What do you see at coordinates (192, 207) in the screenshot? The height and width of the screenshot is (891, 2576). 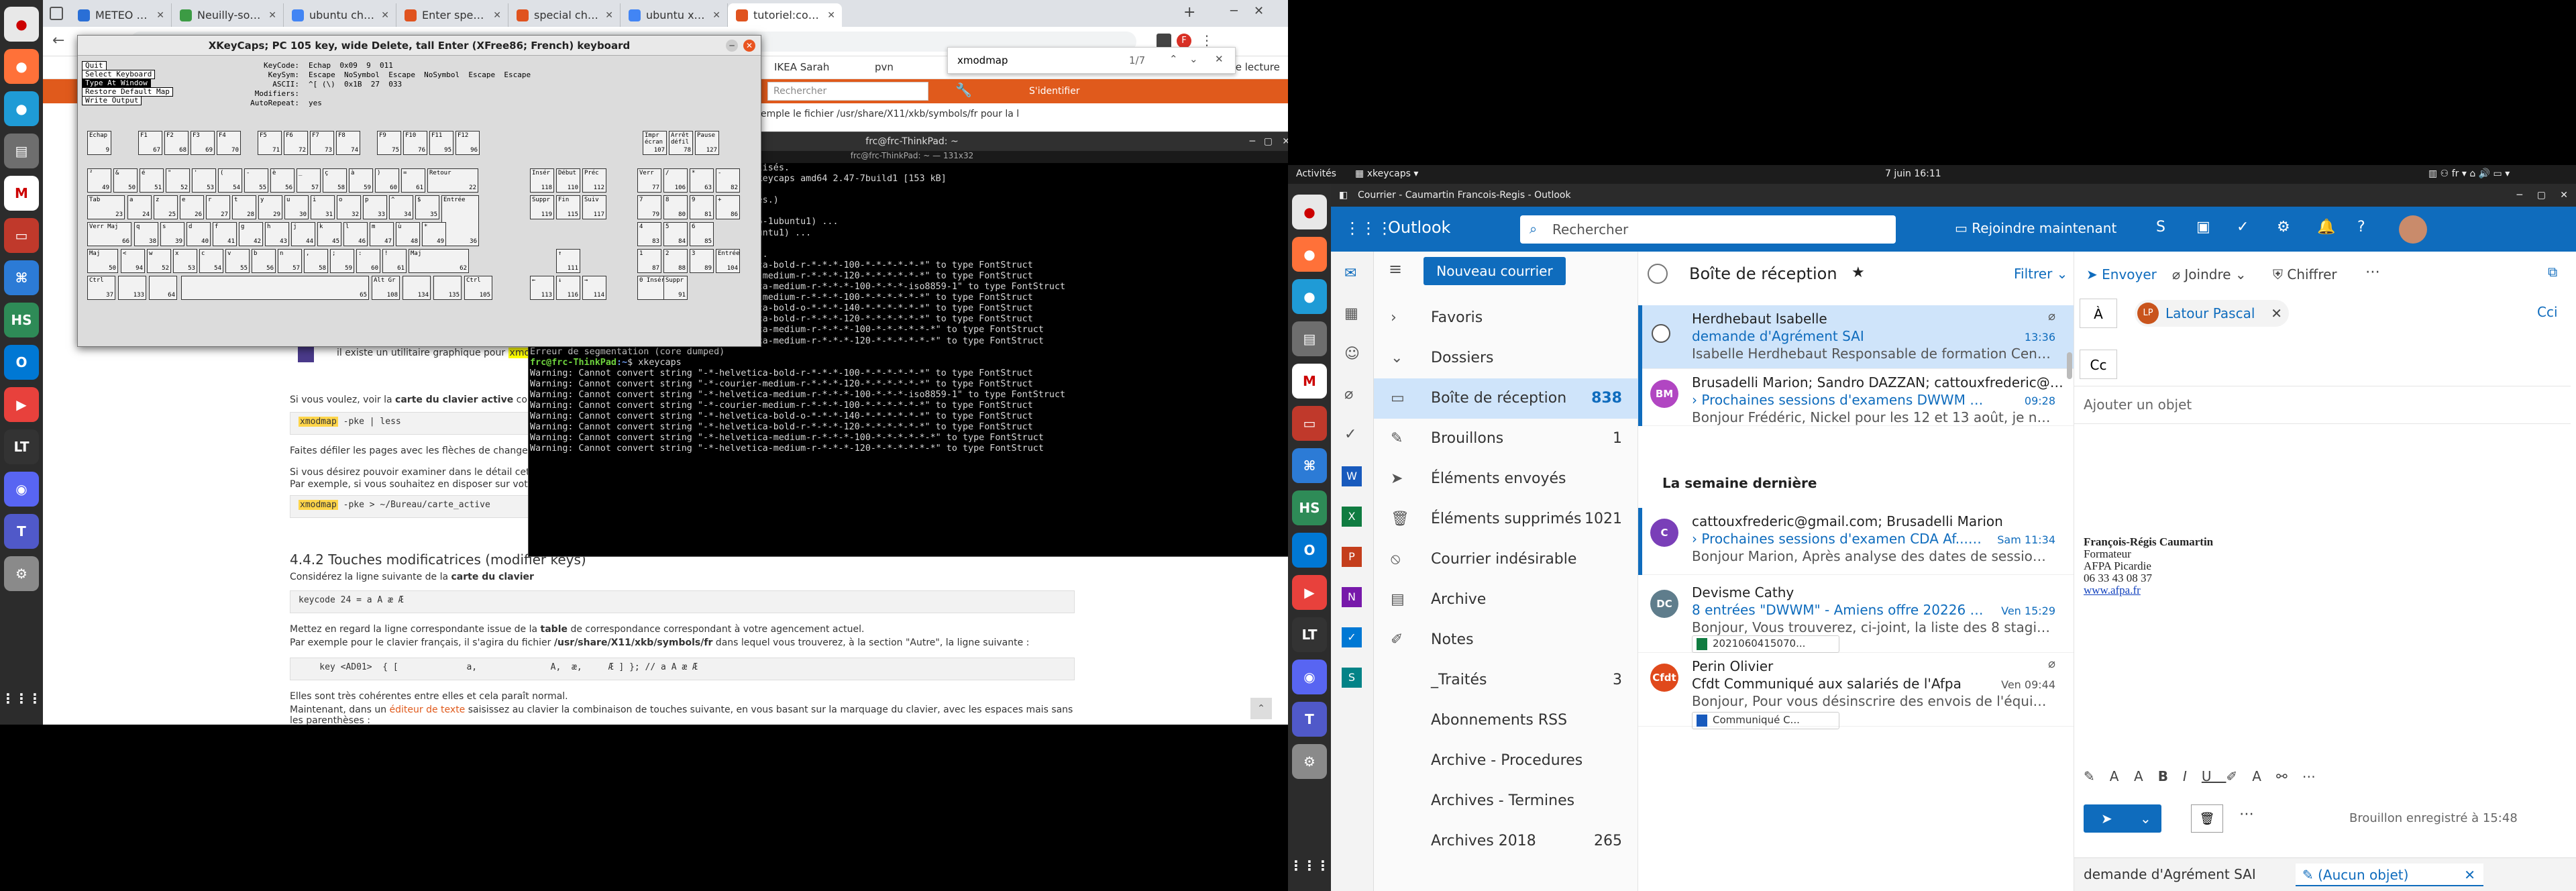 I see `key: e 26` at bounding box center [192, 207].